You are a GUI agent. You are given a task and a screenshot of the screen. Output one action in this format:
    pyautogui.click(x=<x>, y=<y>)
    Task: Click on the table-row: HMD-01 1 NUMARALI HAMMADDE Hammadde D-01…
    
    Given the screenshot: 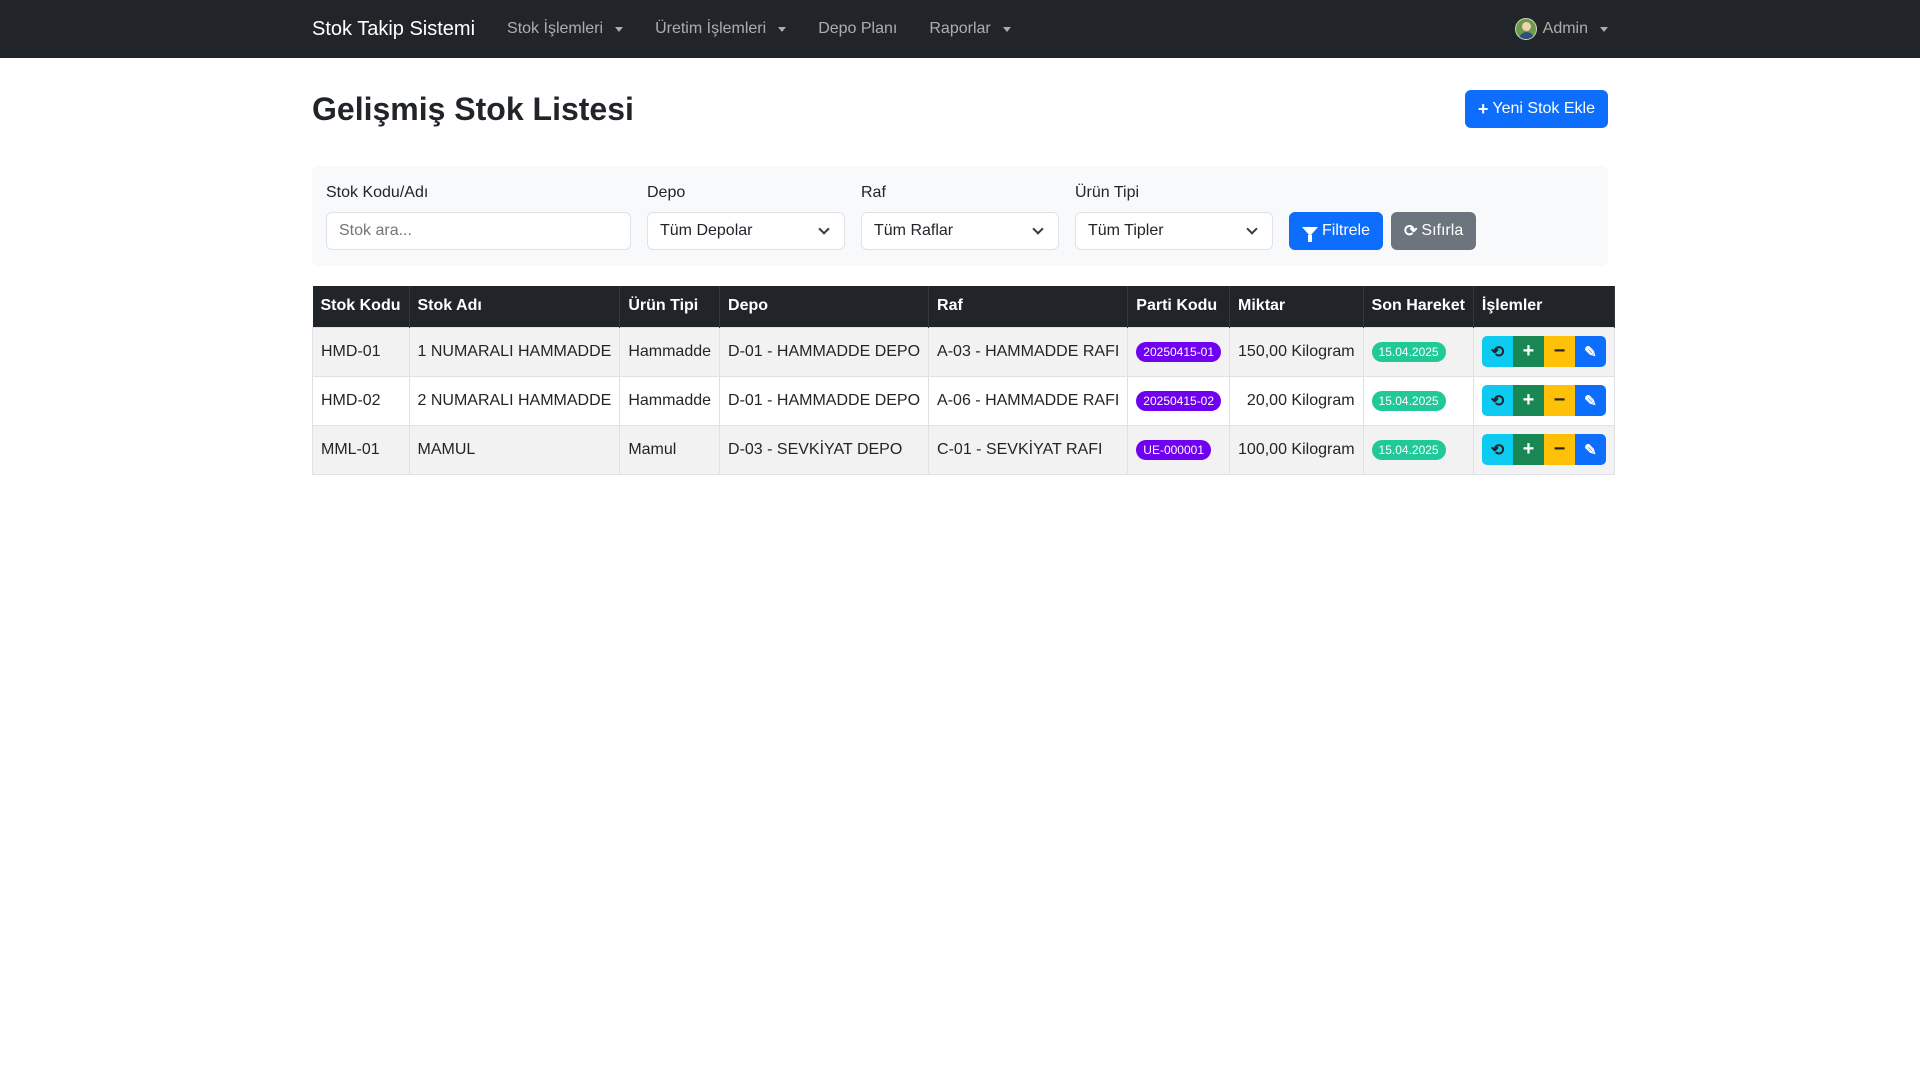 What is the action you would take?
    pyautogui.click(x=963, y=351)
    